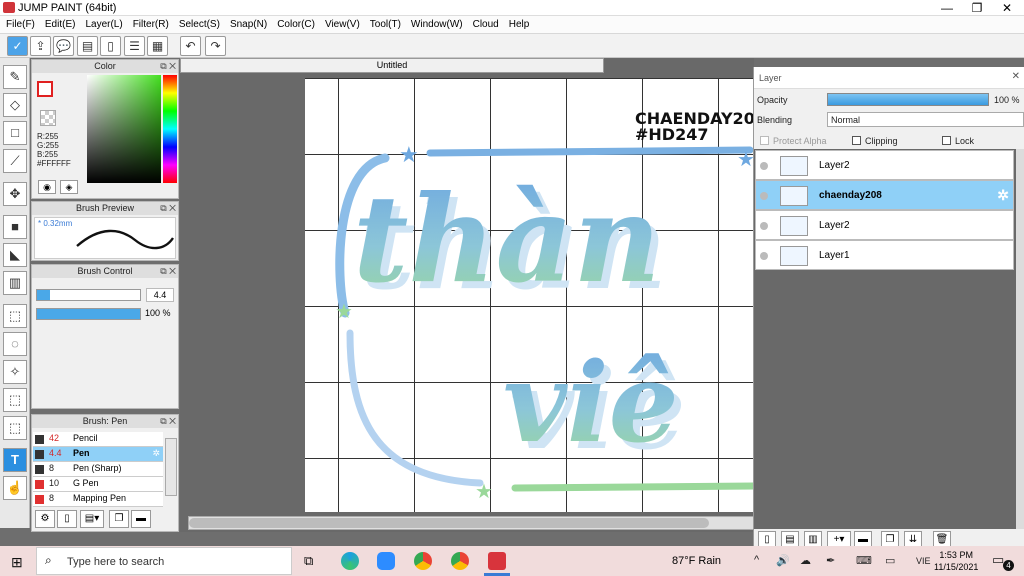  Describe the element at coordinates (890, 560) in the screenshot. I see `display-icon: ▭` at that location.